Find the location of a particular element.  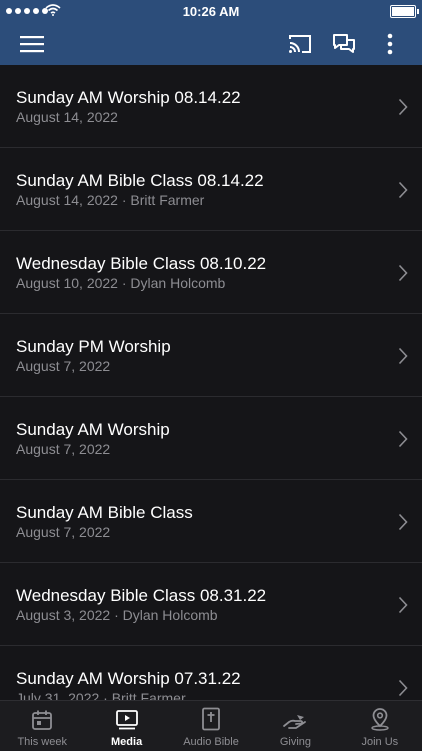

tab-audio-bible: Audio Bible is located at coordinates (211, 726).